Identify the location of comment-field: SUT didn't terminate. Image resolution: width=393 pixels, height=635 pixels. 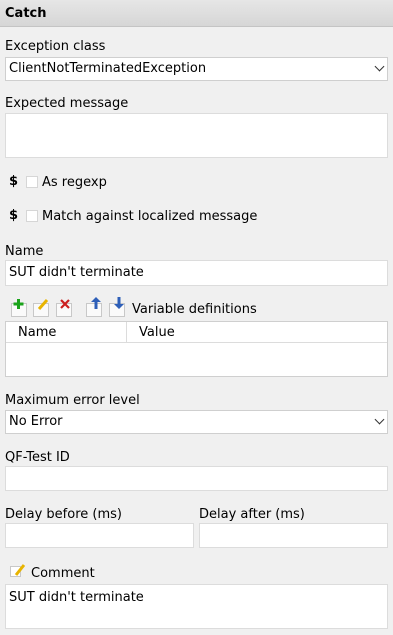
(196, 606).